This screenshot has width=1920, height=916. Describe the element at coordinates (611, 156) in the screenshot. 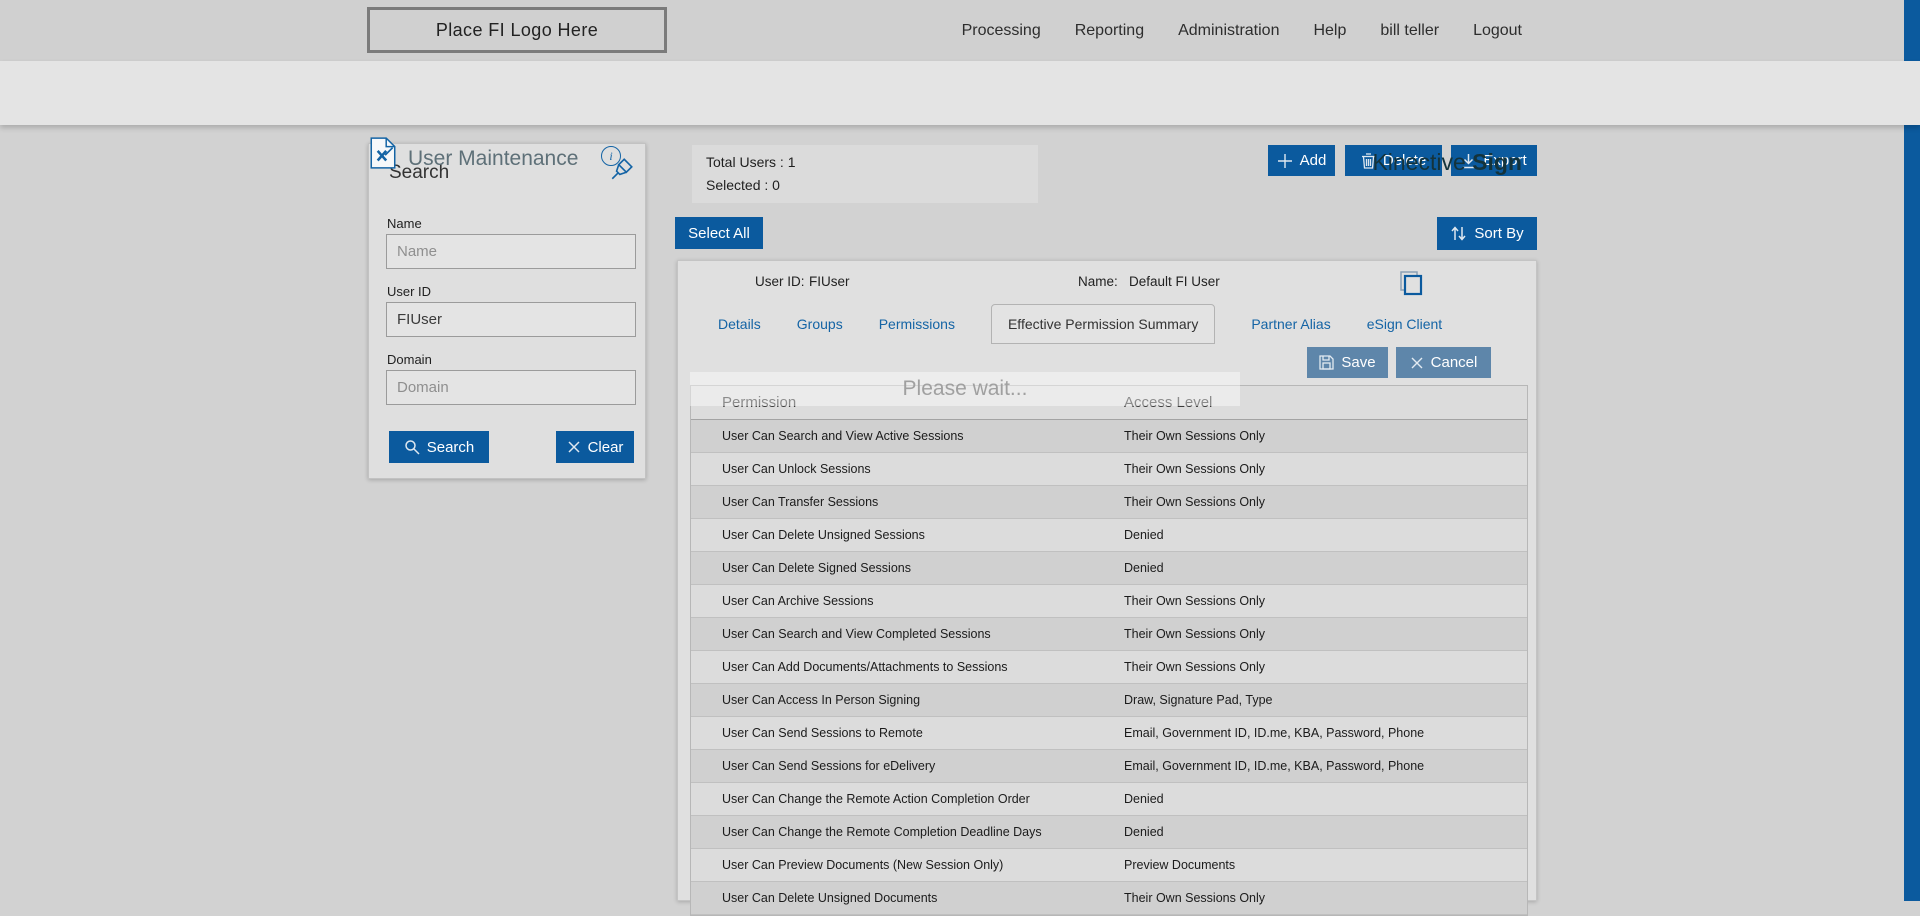

I see `info-icon: i` at that location.